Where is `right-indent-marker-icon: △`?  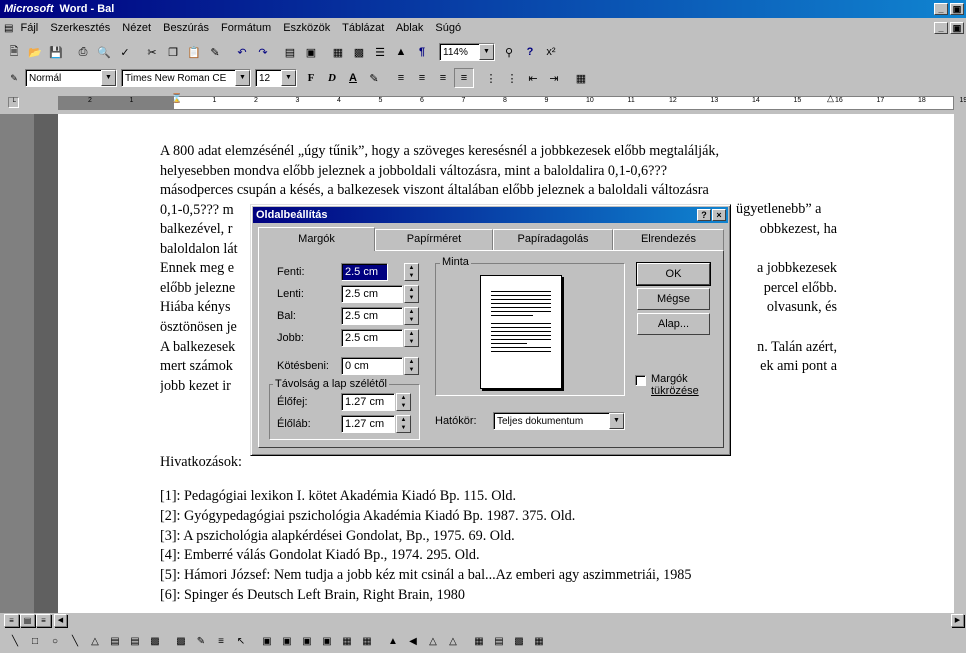 right-indent-marker-icon: △ is located at coordinates (830, 98).